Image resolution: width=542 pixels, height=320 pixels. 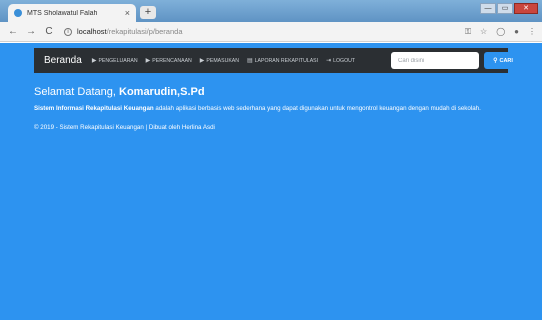 I want to click on search-input, so click(x=435, y=60).